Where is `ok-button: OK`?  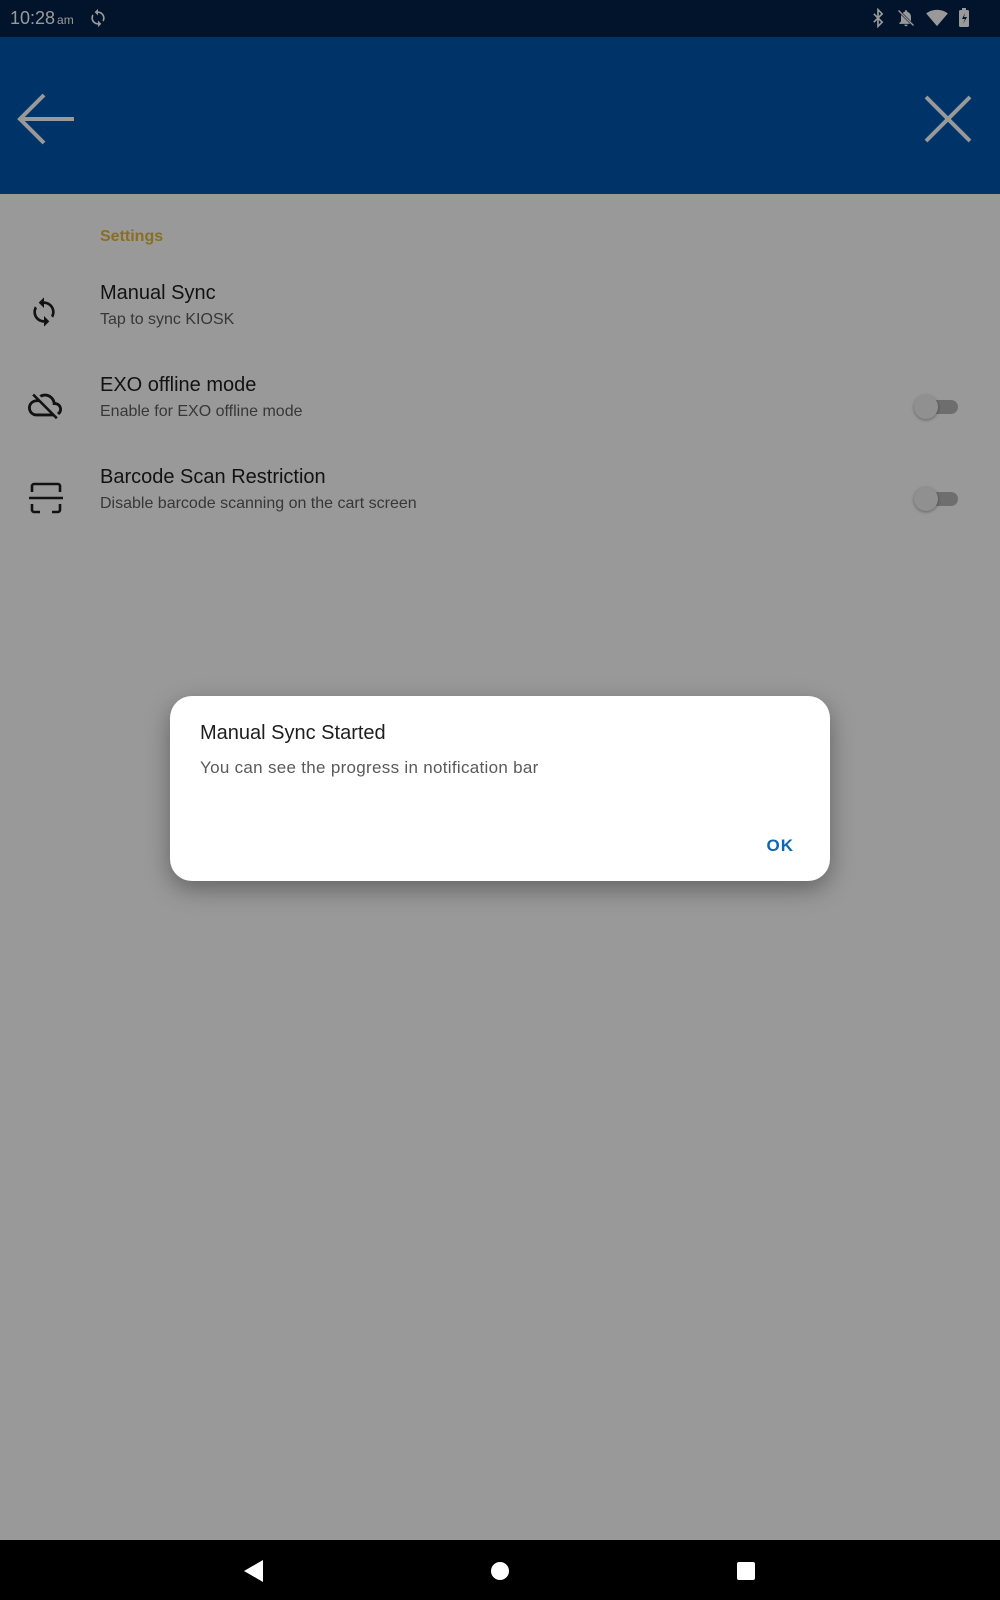 ok-button: OK is located at coordinates (781, 846).